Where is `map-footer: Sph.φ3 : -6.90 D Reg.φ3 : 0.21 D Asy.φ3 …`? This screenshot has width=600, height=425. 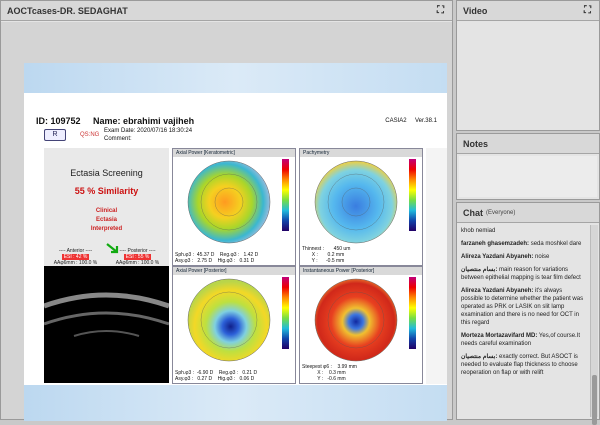
map-footer: Sph.φ3 : -6.90 D Reg.φ3 : 0.21 D Asy.φ3 … is located at coordinates (216, 376).